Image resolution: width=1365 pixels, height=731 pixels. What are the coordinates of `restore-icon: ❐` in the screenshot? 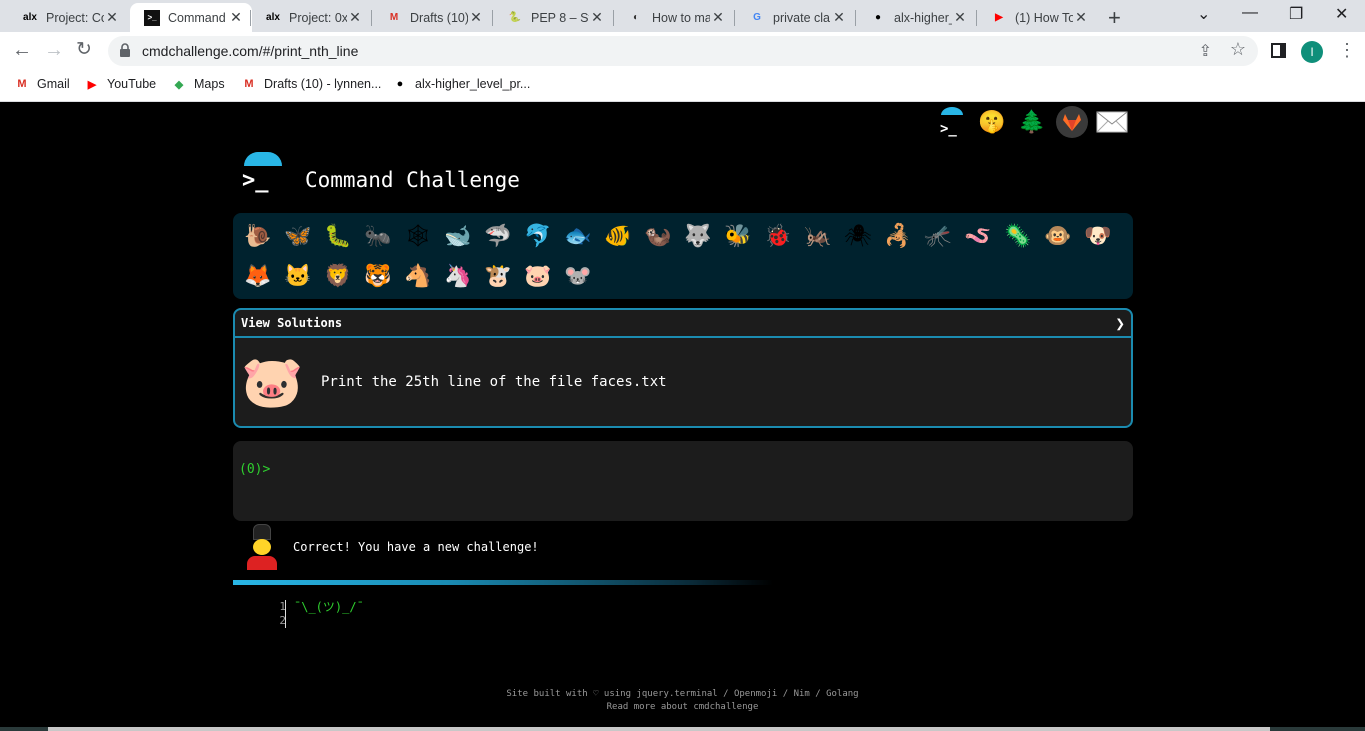 It's located at (1296, 14).